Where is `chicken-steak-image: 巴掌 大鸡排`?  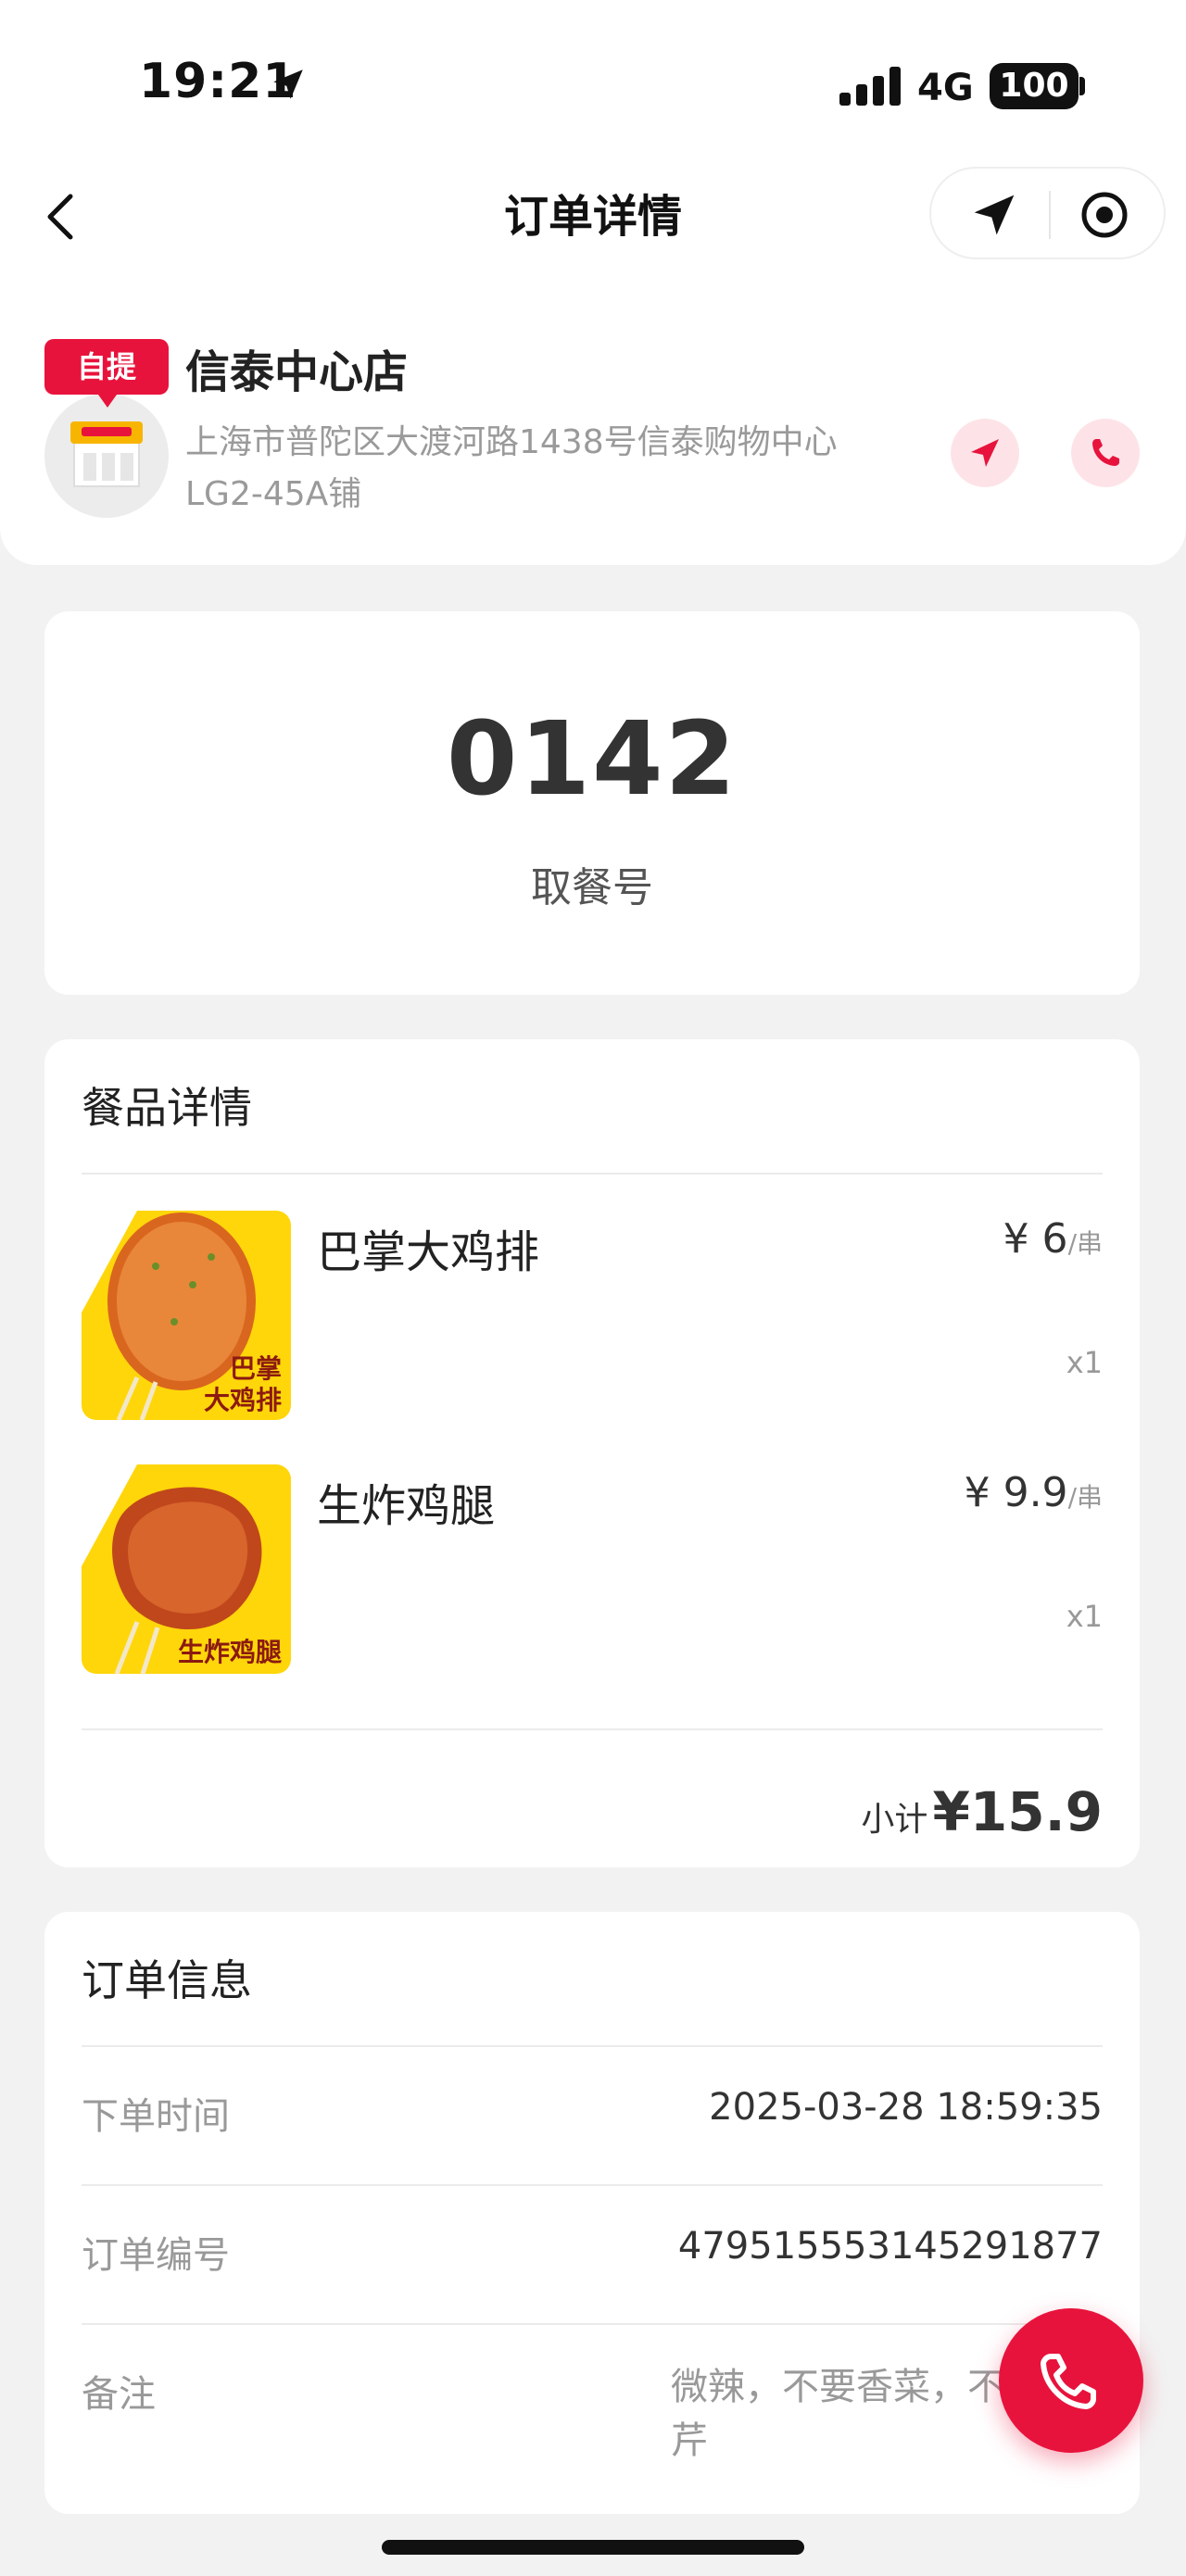 chicken-steak-image: 巴掌 大鸡排 is located at coordinates (186, 1315).